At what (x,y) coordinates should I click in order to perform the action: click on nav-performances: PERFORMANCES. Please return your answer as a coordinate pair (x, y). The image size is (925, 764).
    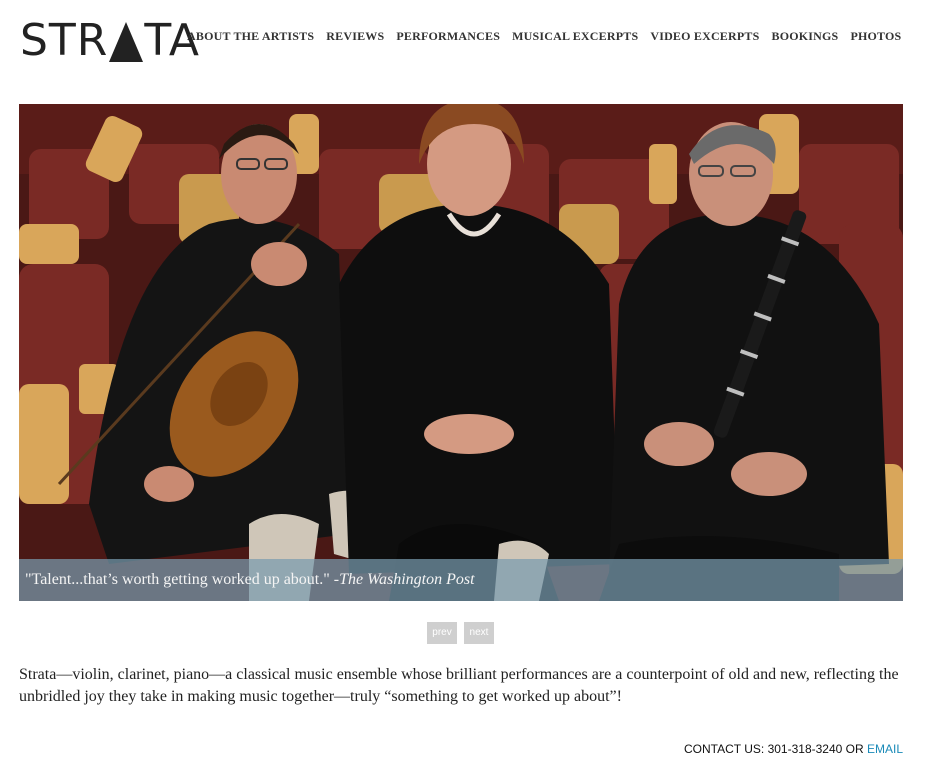
    Looking at the image, I should click on (448, 36).